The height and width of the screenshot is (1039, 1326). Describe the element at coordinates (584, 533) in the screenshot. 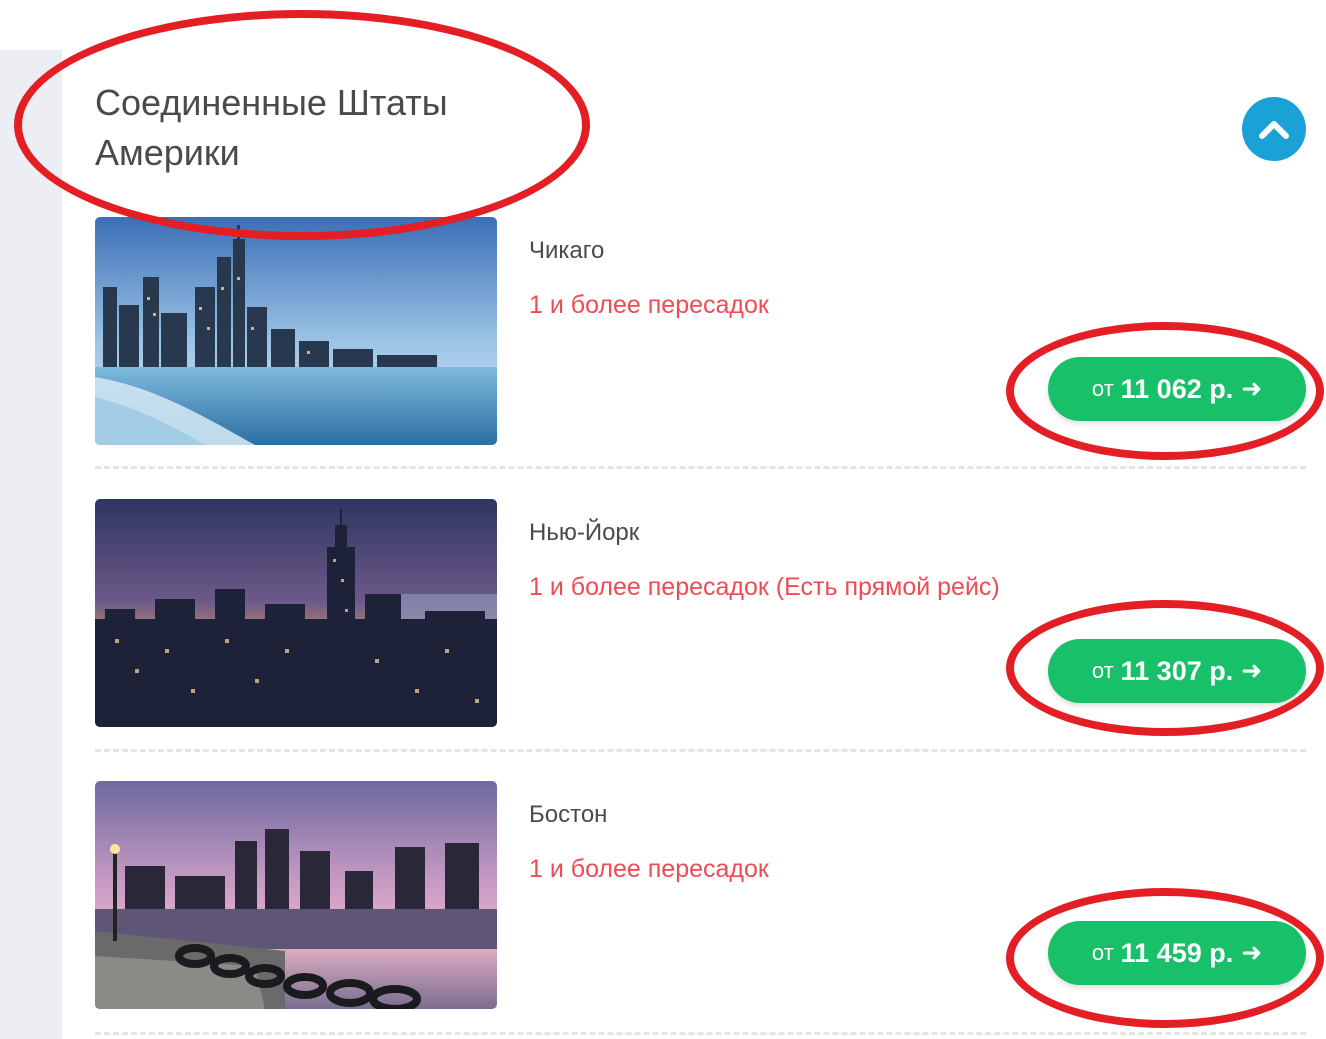

I see `city-name: Нью-Йорк` at that location.